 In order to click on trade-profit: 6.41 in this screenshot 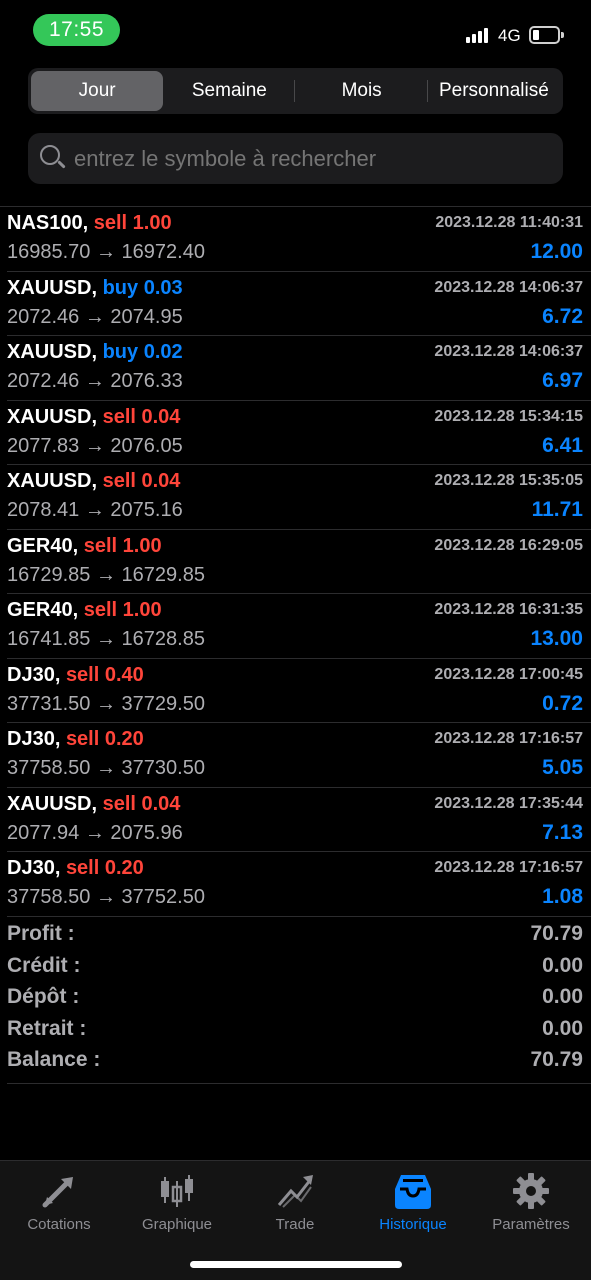, I will do `click(562, 445)`.